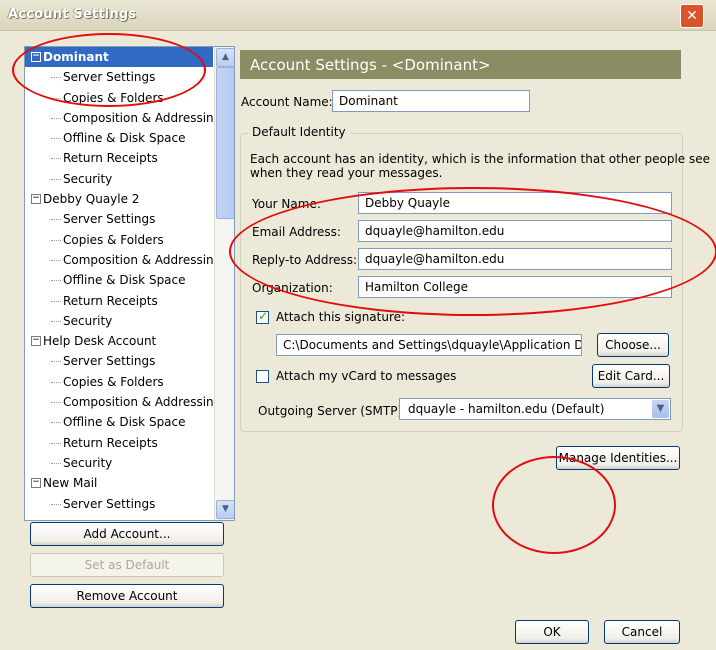 The image size is (716, 650). I want to click on window-title: Account Settings, so click(72, 14).